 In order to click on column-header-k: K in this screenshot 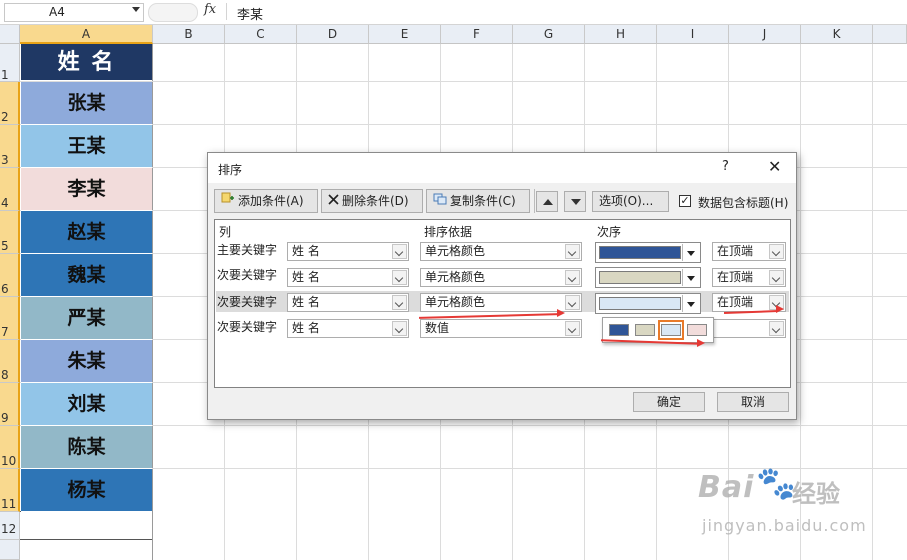, I will do `click(837, 34)`.